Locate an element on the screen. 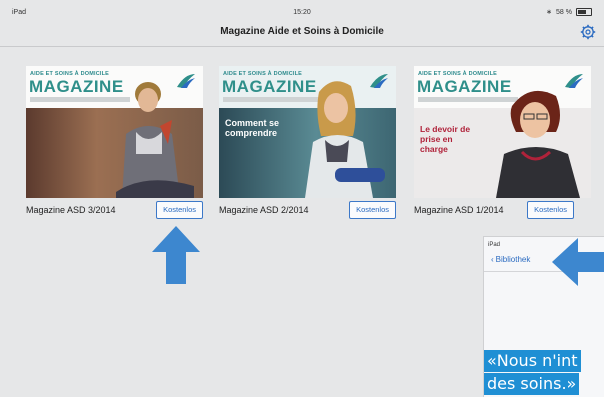 This screenshot has width=604, height=397. cover-headline: Le devoir de prise en charge is located at coordinates (445, 139).